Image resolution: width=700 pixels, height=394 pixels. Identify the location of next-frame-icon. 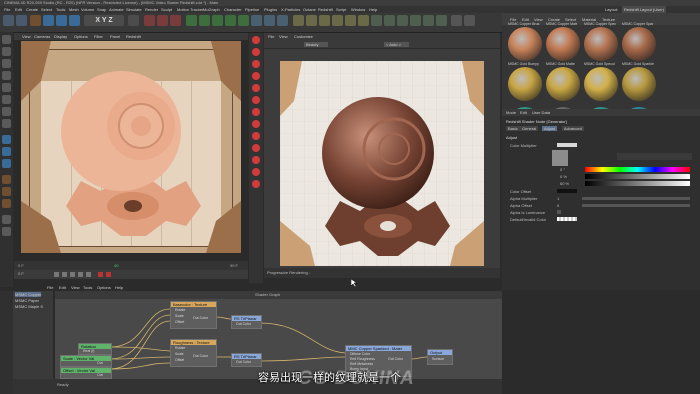
(80, 274).